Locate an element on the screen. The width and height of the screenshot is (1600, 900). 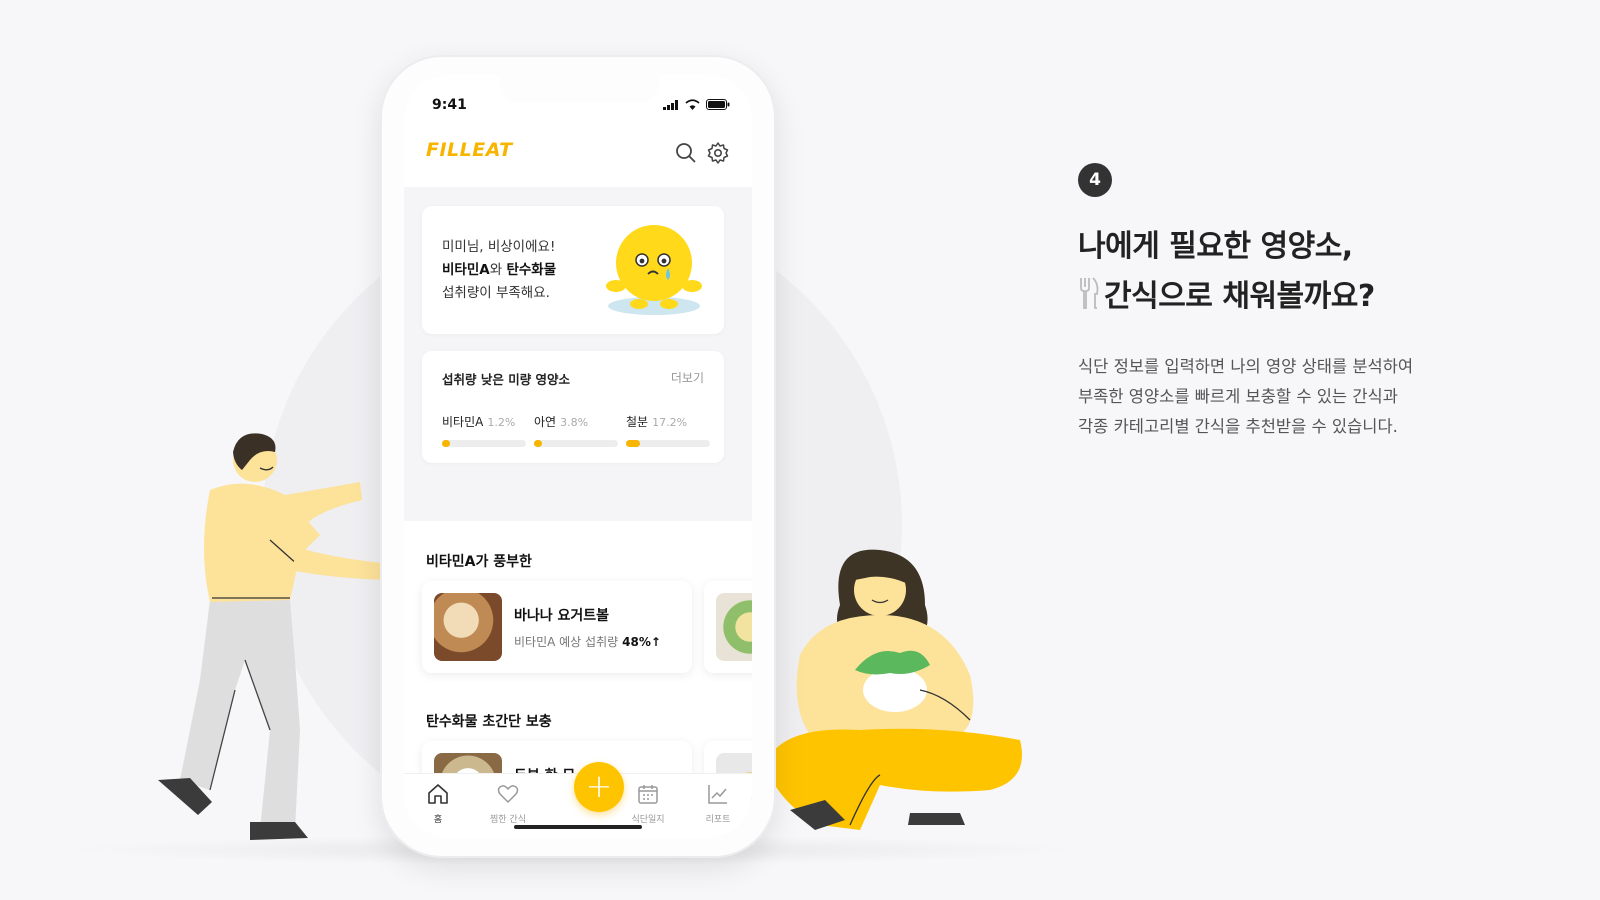
tab-favorite-snacks: 찜한 간식 is located at coordinates (508, 803).